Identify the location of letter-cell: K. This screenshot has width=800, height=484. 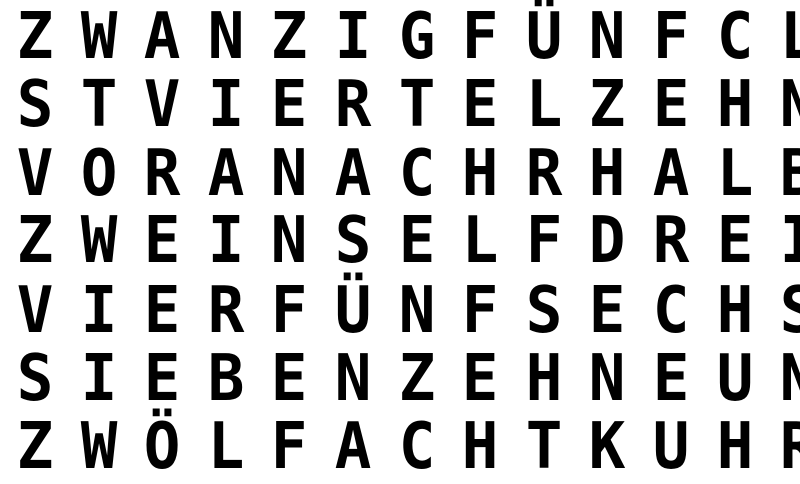
(607, 447).